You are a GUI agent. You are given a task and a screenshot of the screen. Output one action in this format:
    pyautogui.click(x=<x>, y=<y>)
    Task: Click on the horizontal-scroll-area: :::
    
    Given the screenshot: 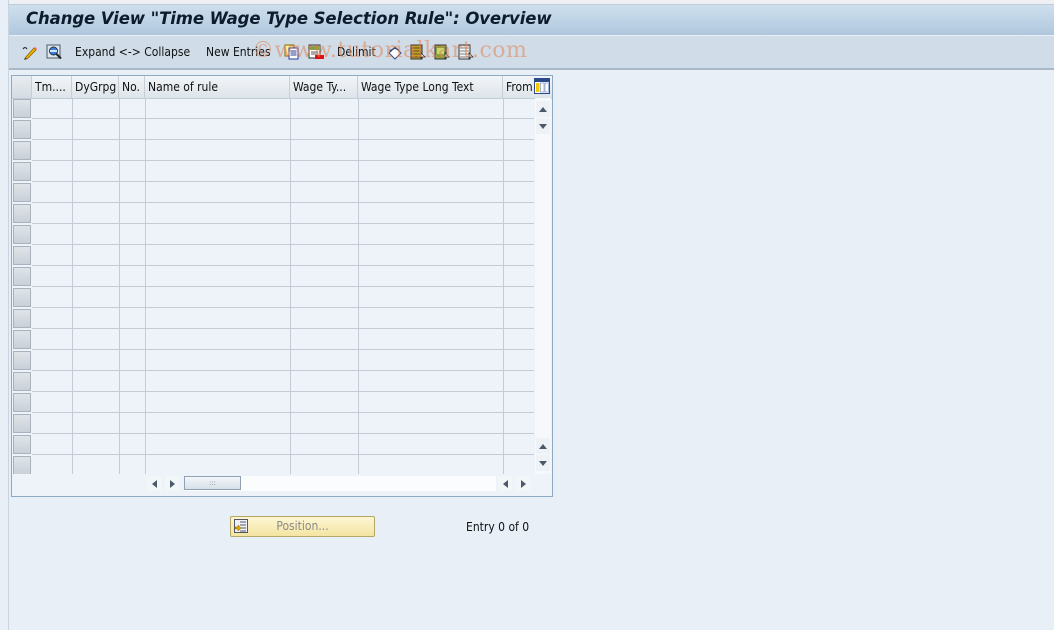 What is the action you would take?
    pyautogui.click(x=282, y=484)
    